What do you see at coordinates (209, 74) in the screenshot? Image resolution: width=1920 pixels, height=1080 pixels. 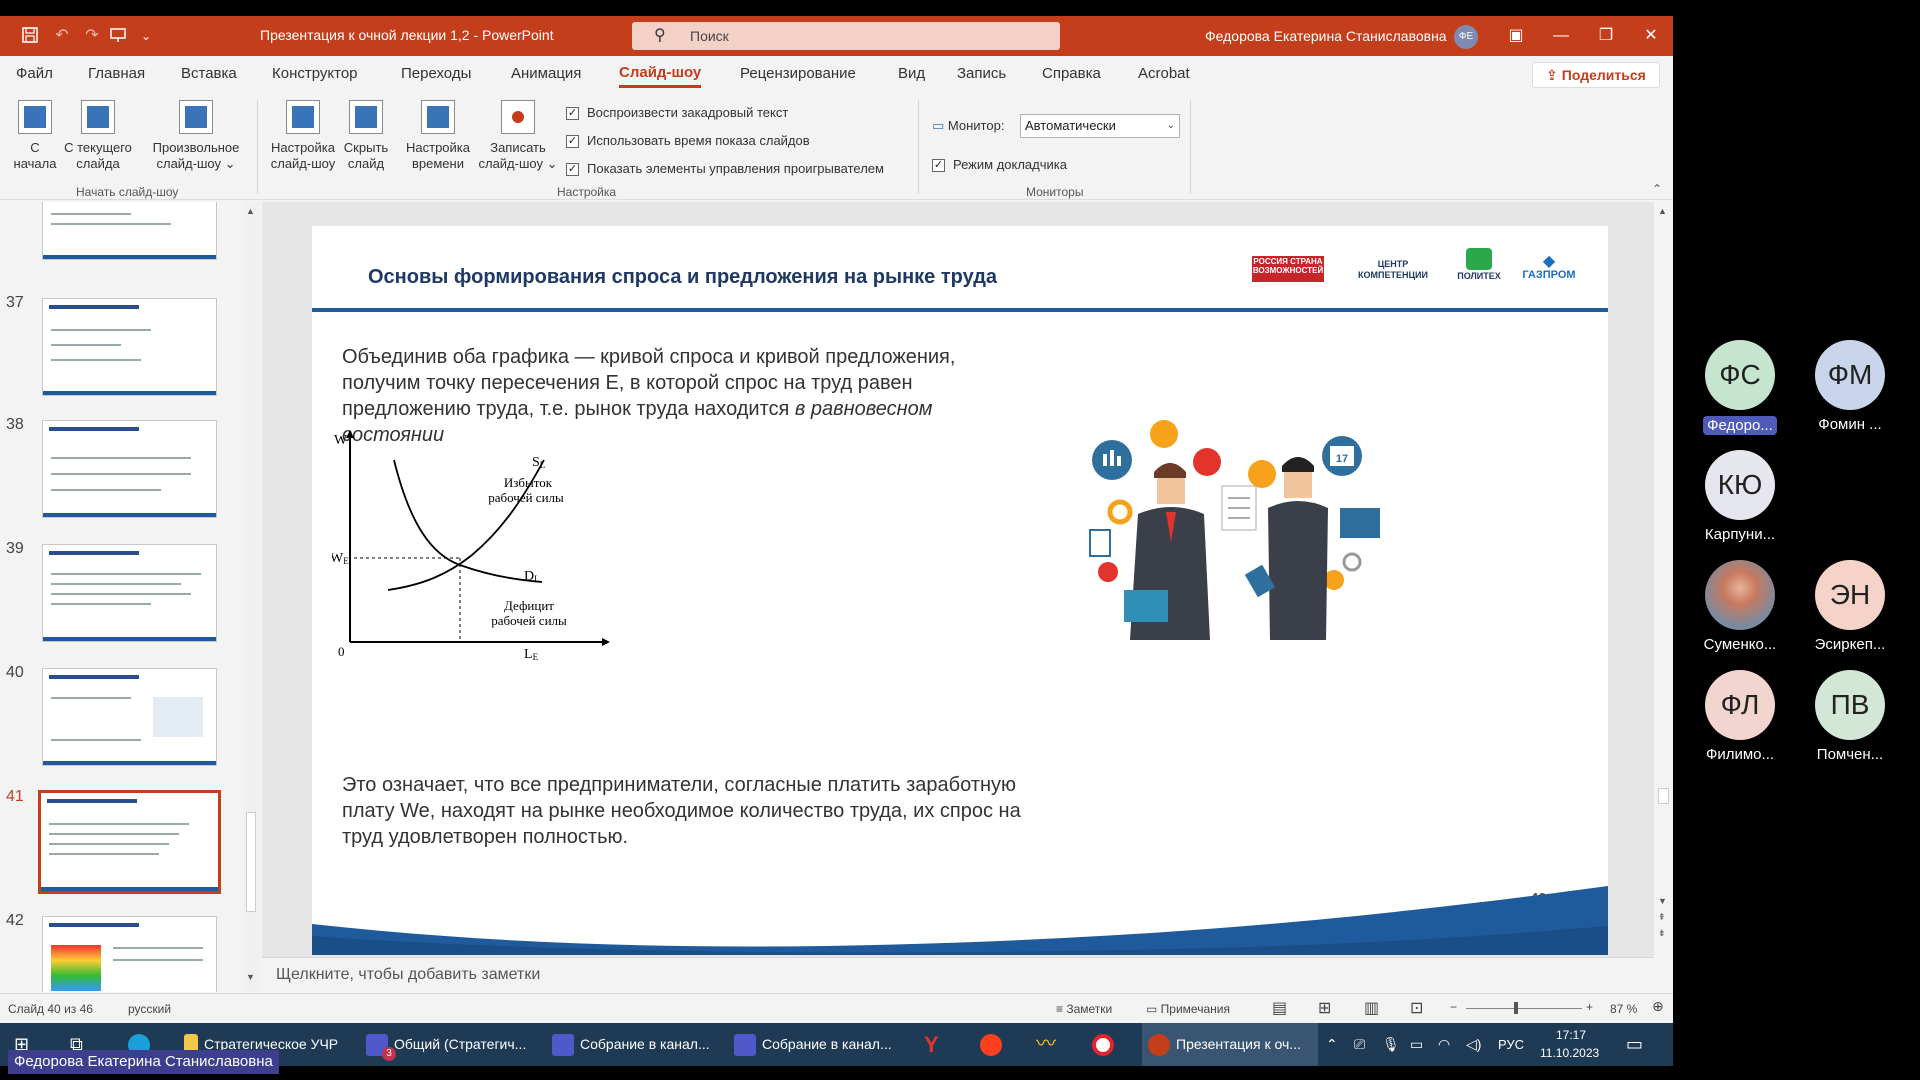 I see `tab-insert: Вставка` at bounding box center [209, 74].